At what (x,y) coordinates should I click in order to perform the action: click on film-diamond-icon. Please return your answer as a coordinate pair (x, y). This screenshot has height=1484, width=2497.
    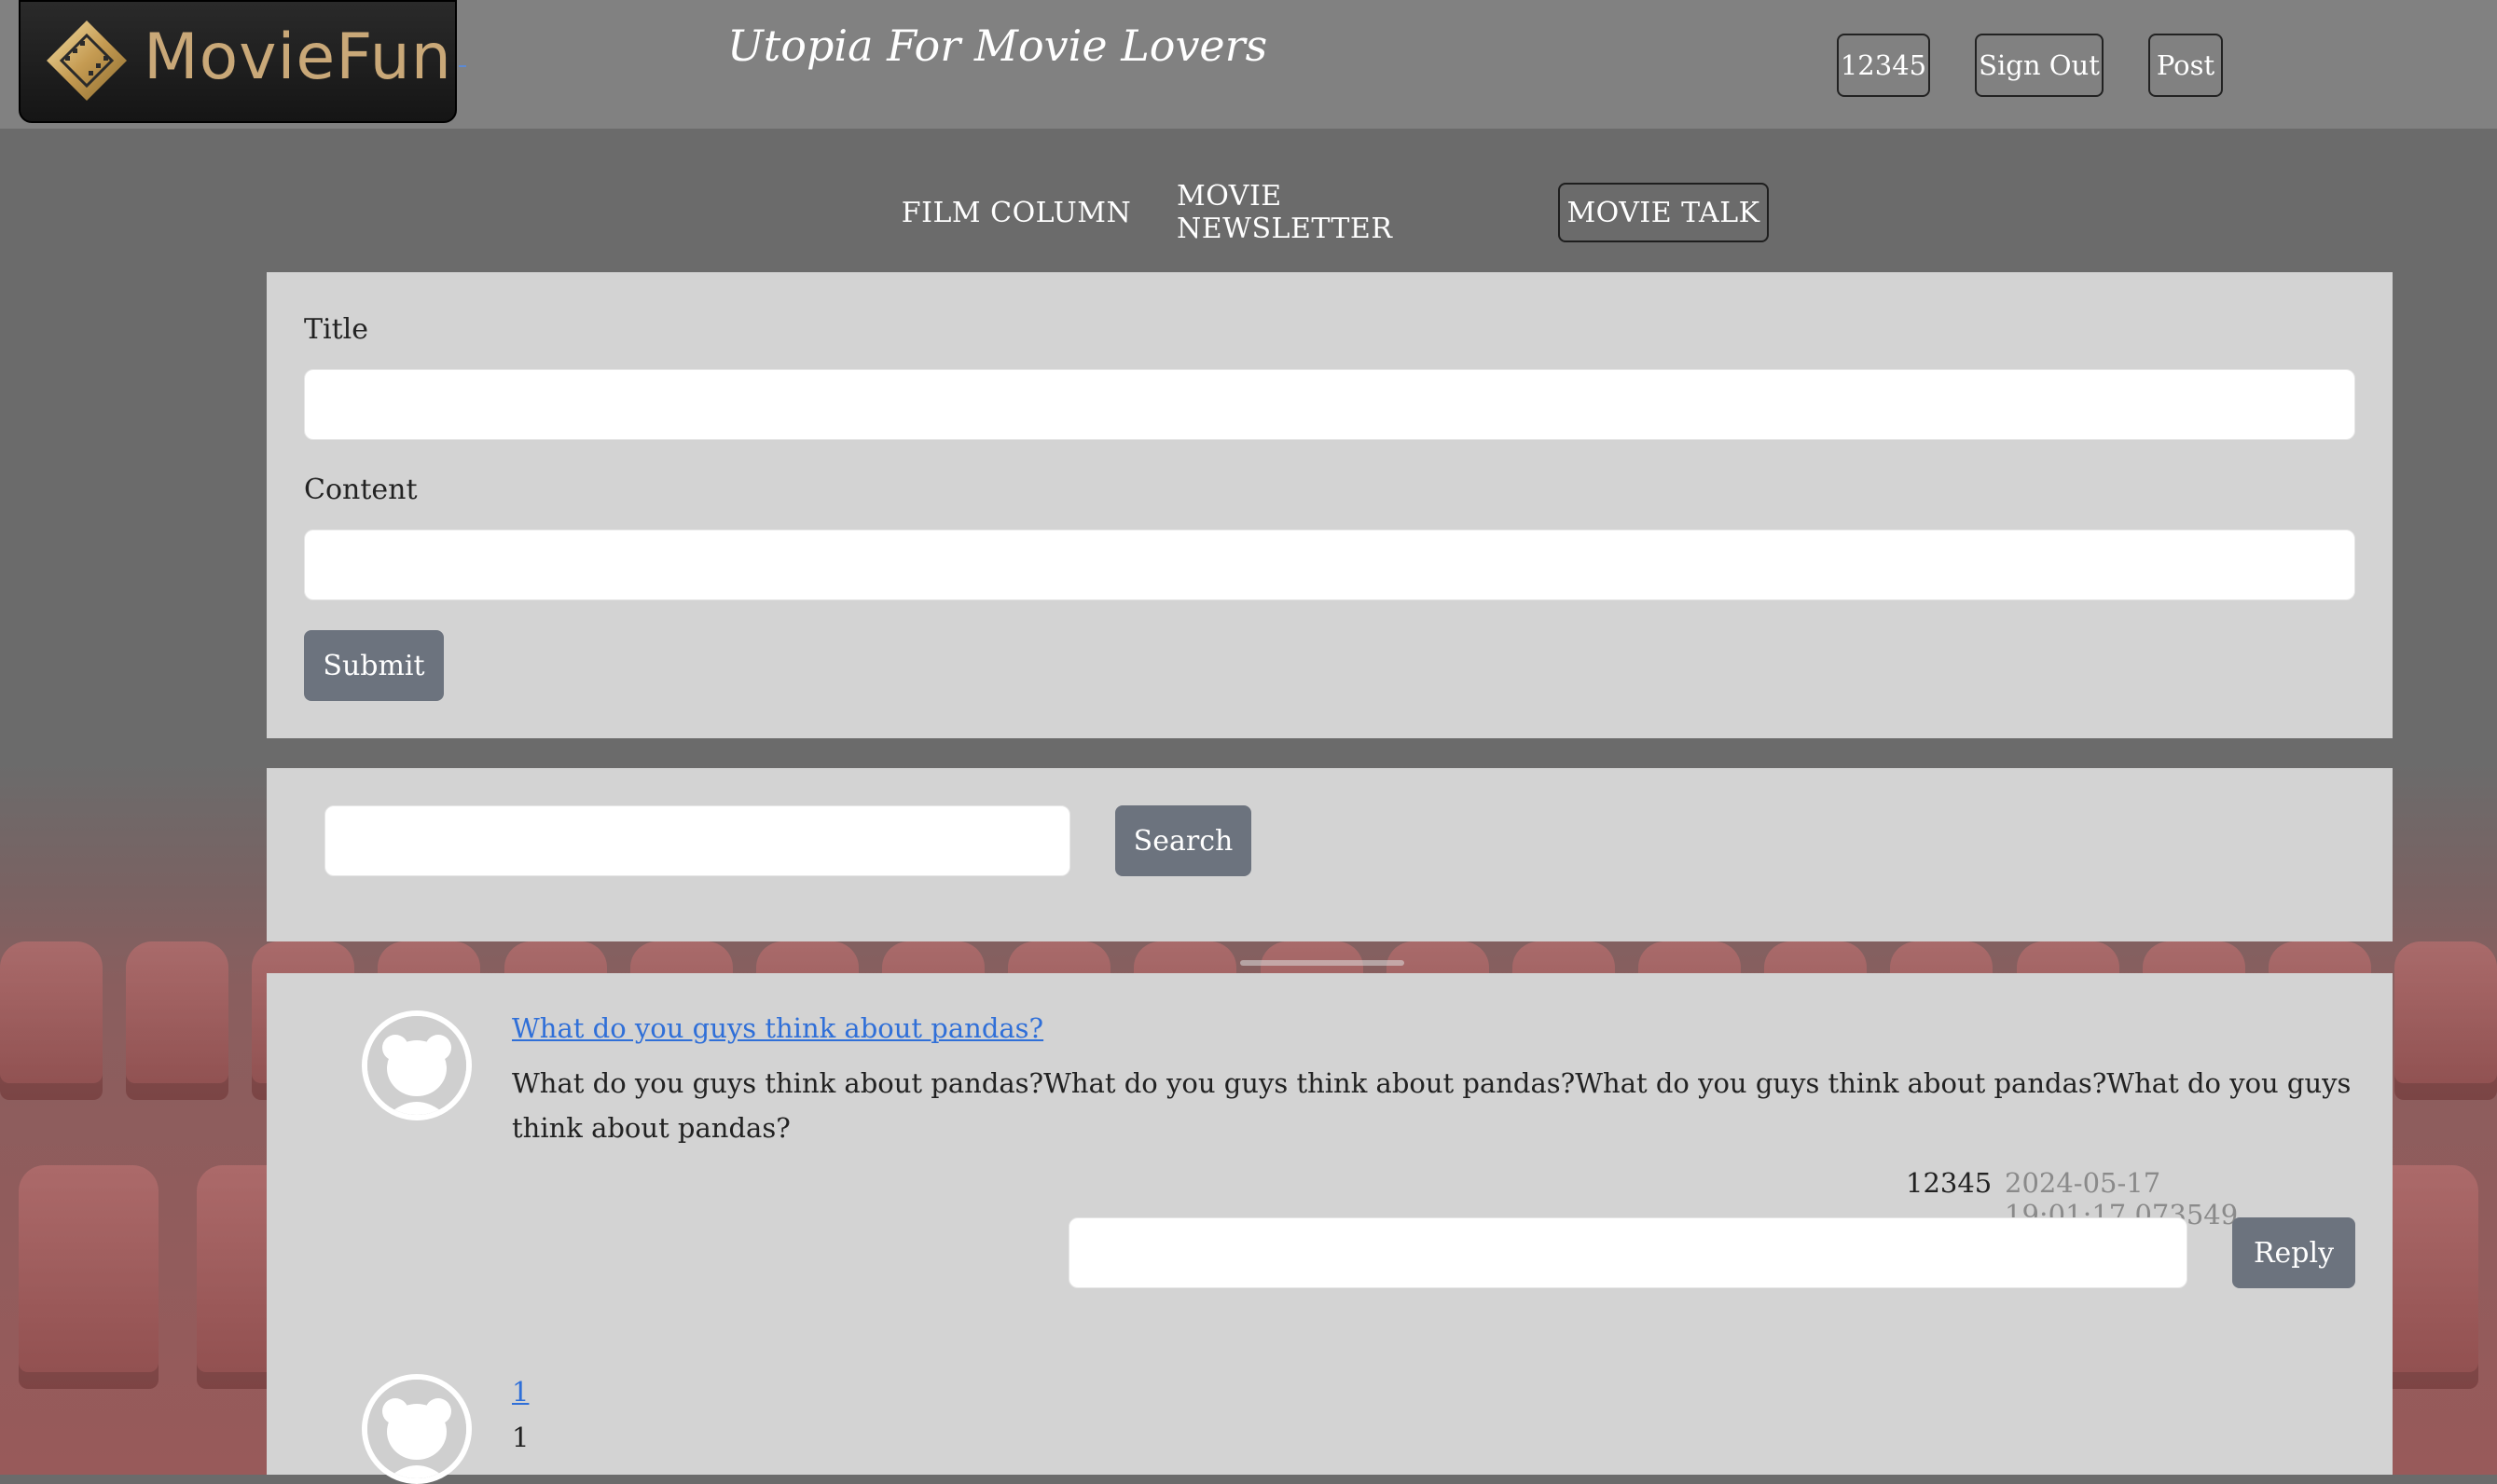
    Looking at the image, I should click on (87, 61).